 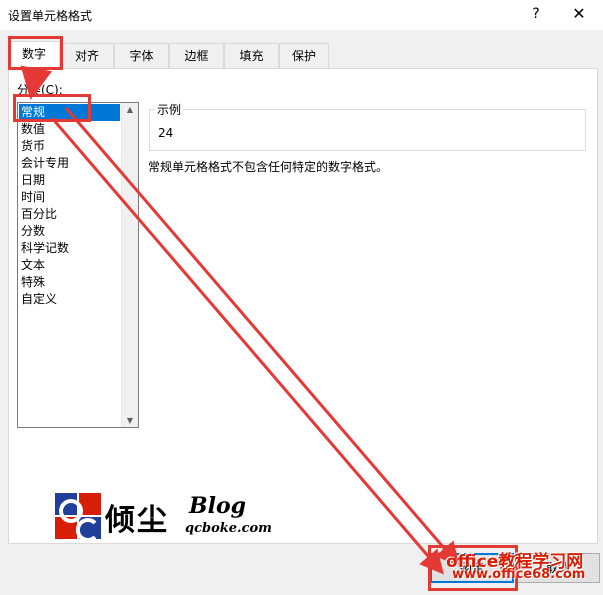 I want to click on tab-font: 字体, so click(x=141, y=55).